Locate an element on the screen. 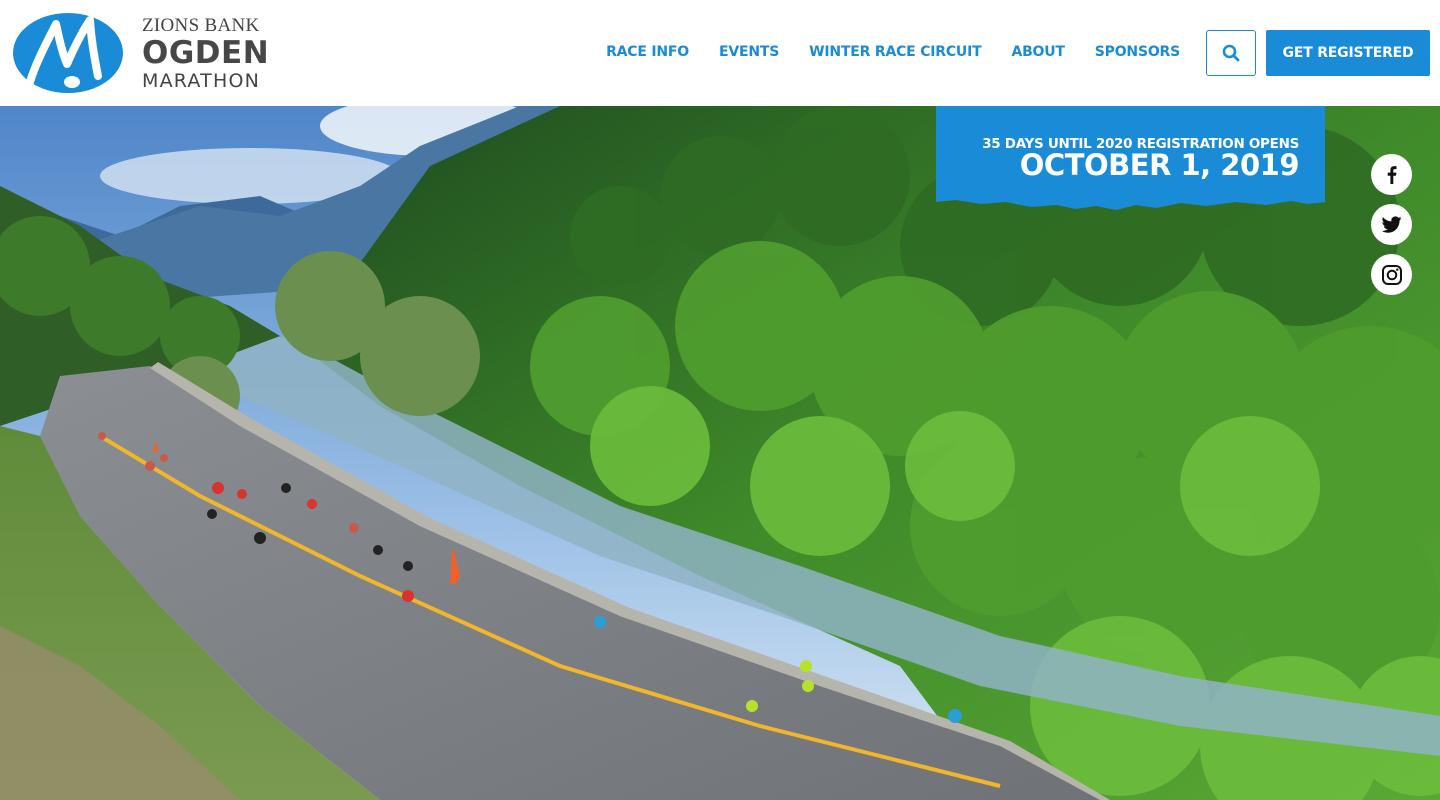 The height and width of the screenshot is (800, 1440). instagram-icon is located at coordinates (1391, 274).